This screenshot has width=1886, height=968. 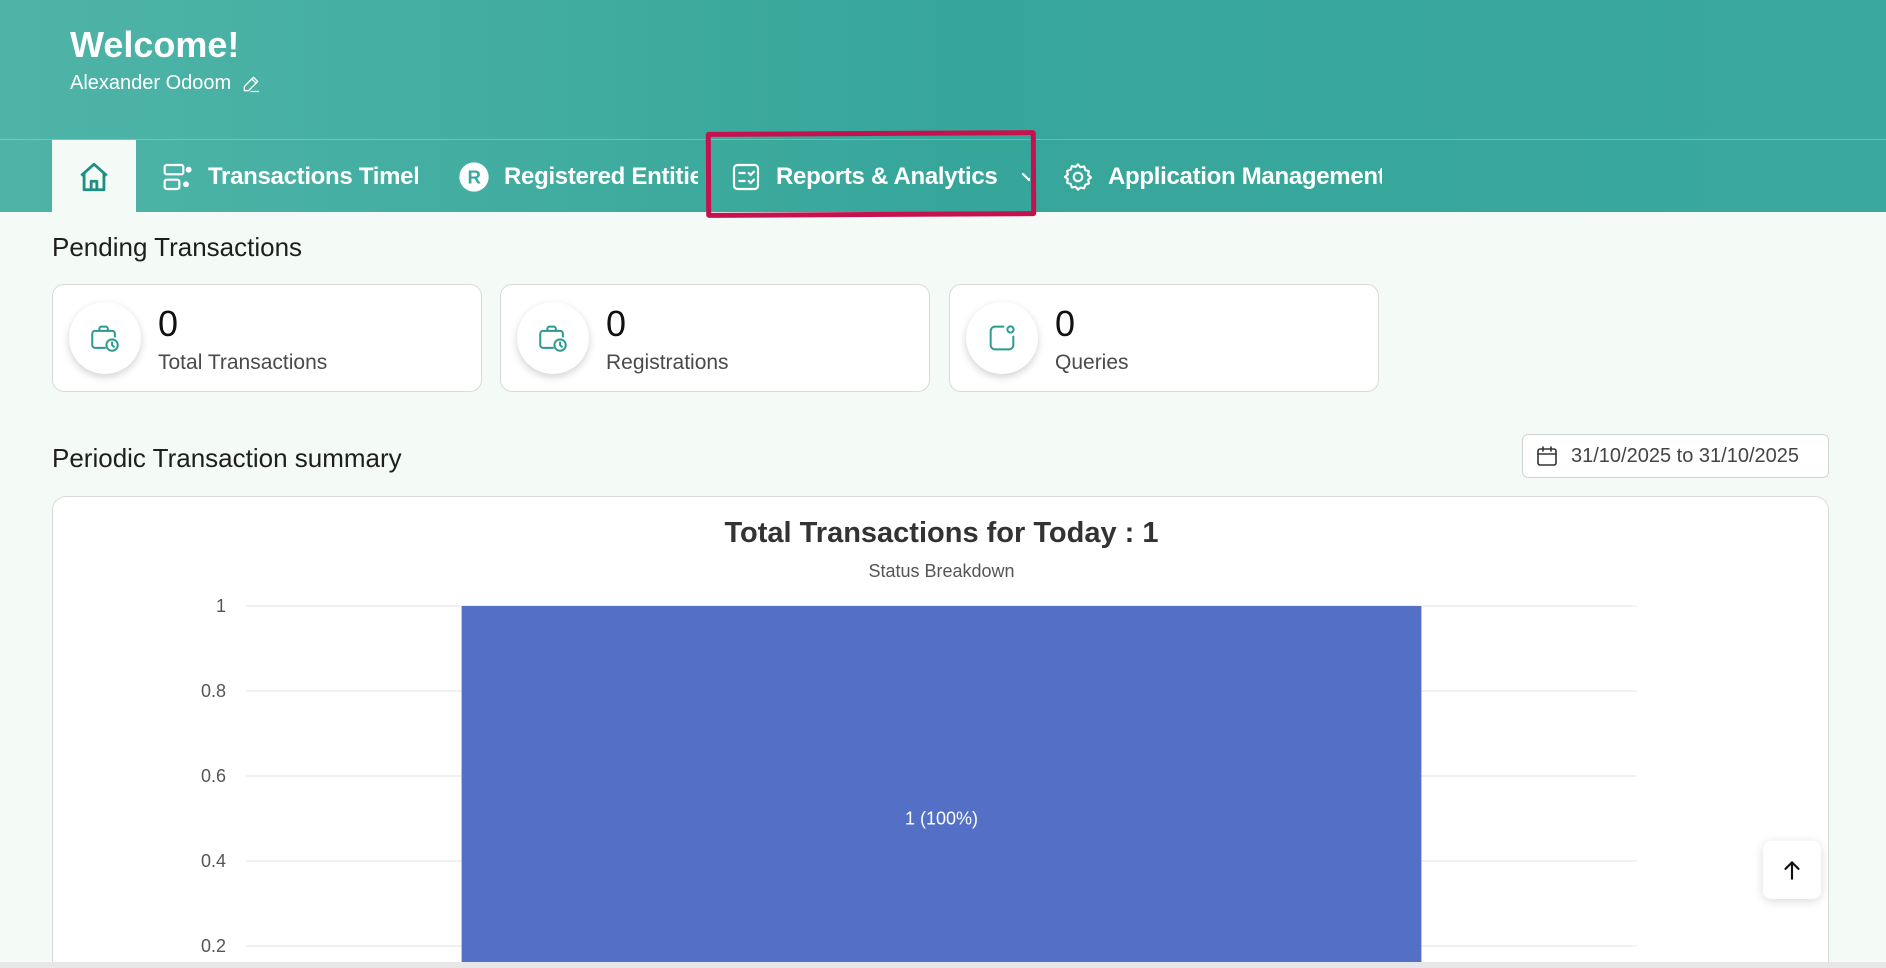 What do you see at coordinates (155, 44) in the screenshot?
I see `welcome-title: Welcome!` at bounding box center [155, 44].